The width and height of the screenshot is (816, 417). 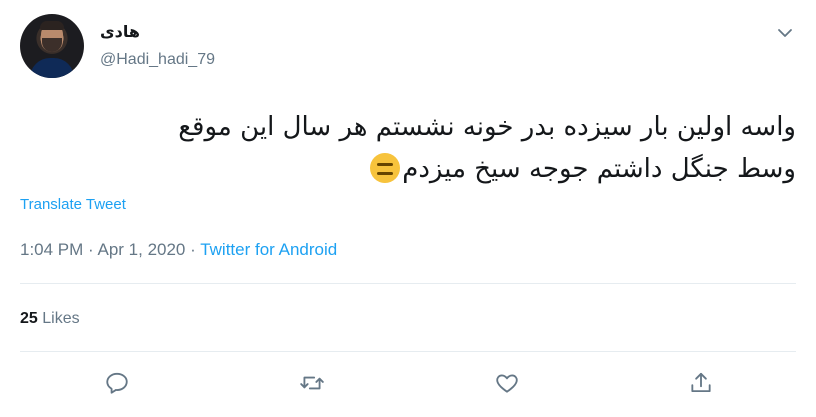 What do you see at coordinates (785, 33) in the screenshot?
I see `chevron-down-icon` at bounding box center [785, 33].